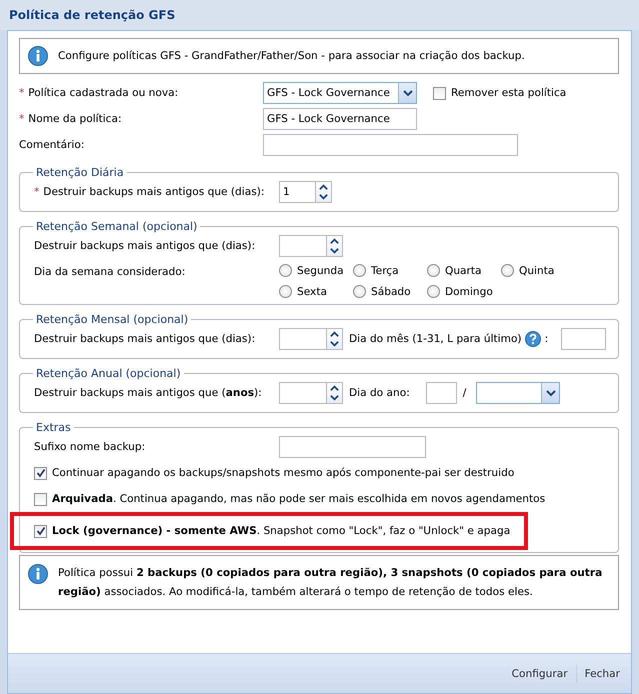 This screenshot has width=639, height=694. I want to click on field-label: Destruir backups mais antigos que (anos):, so click(148, 393).